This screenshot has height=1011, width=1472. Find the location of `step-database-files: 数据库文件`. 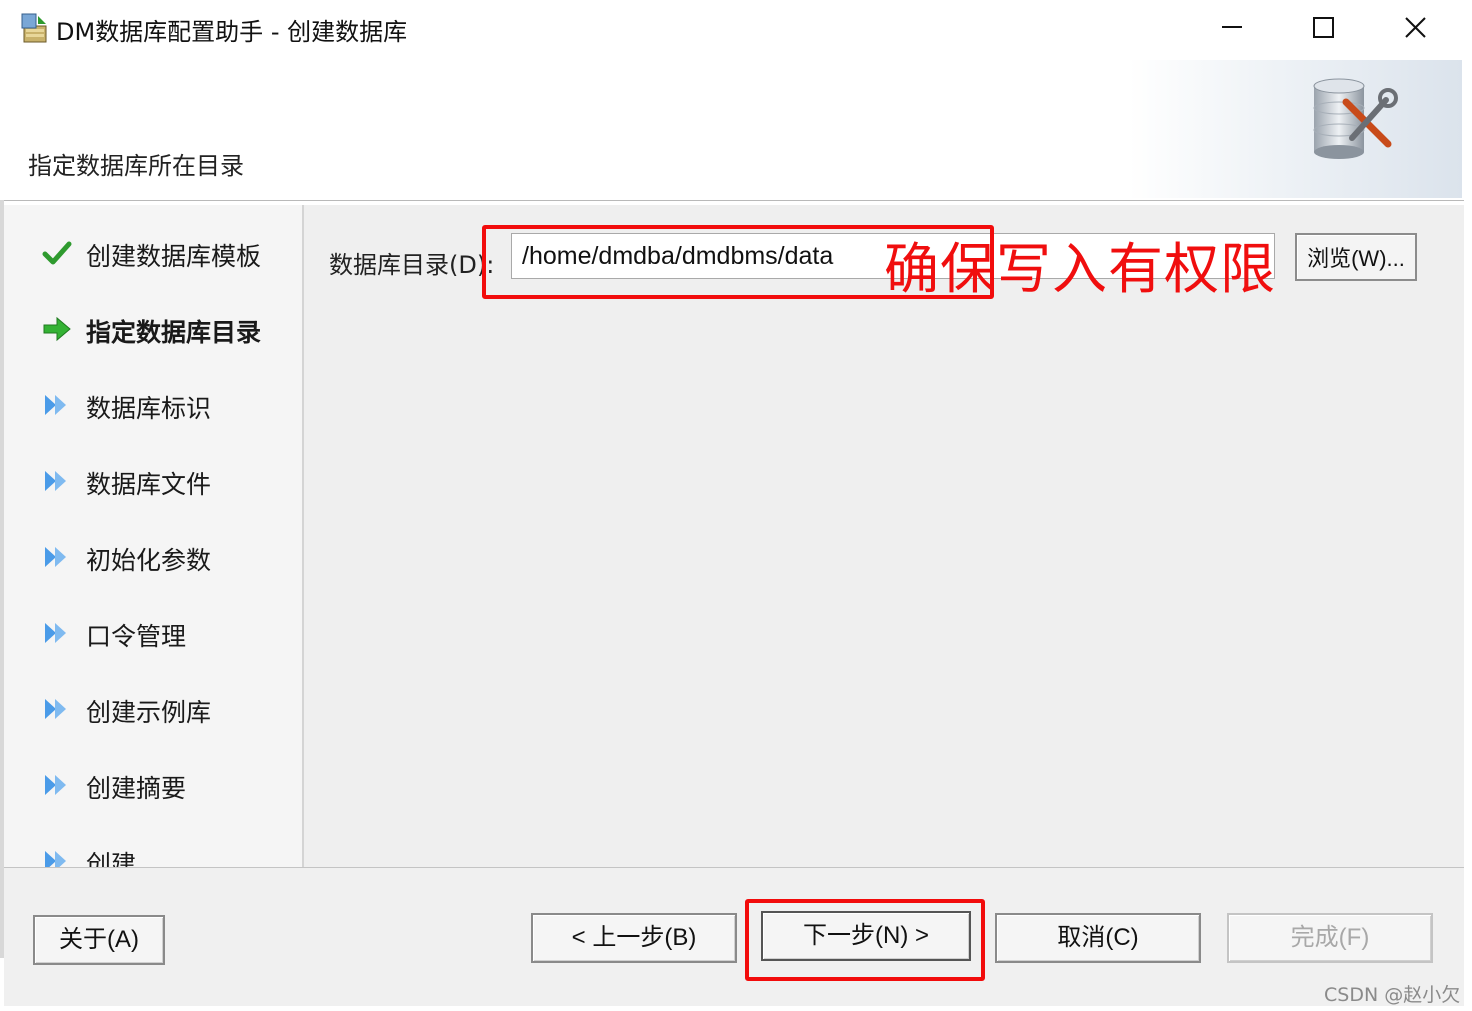

step-database-files: 数据库文件 is located at coordinates (172, 481).